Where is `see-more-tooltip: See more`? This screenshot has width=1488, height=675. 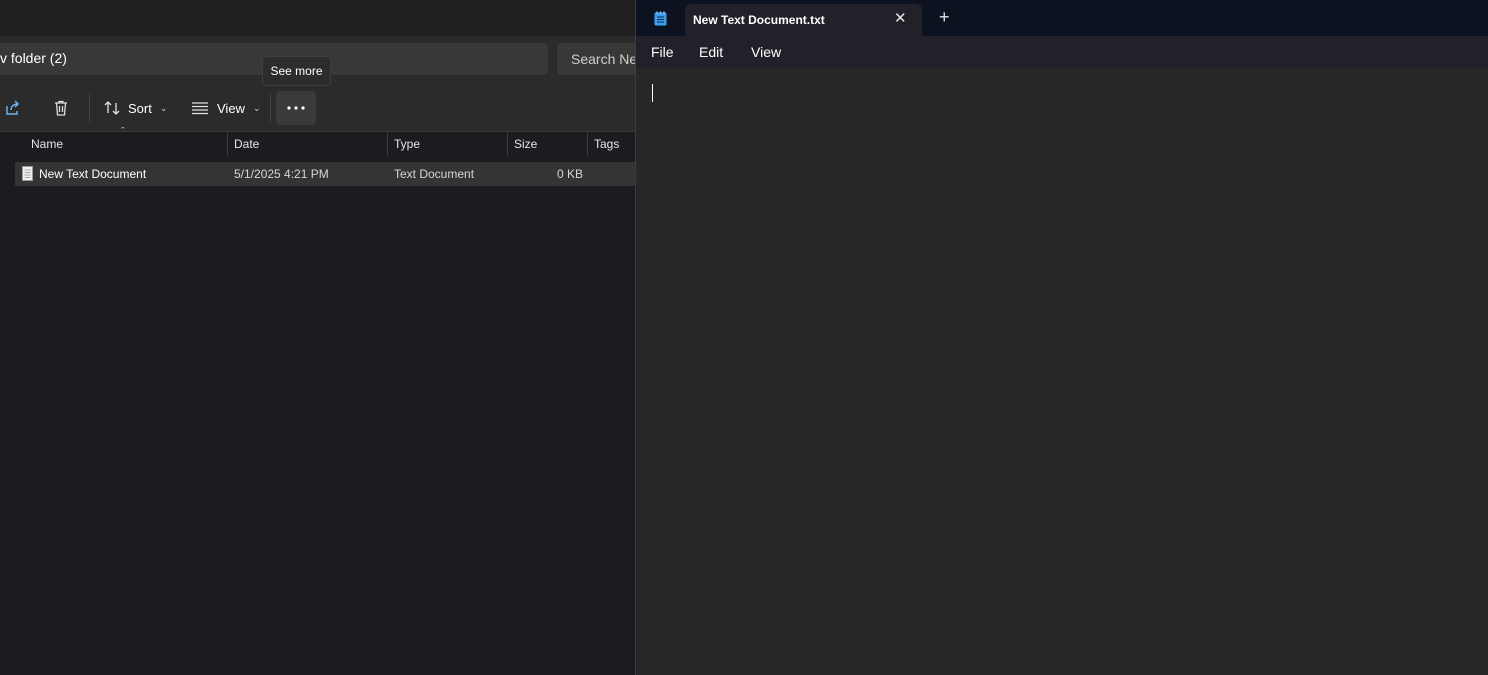
see-more-tooltip: See more is located at coordinates (296, 71).